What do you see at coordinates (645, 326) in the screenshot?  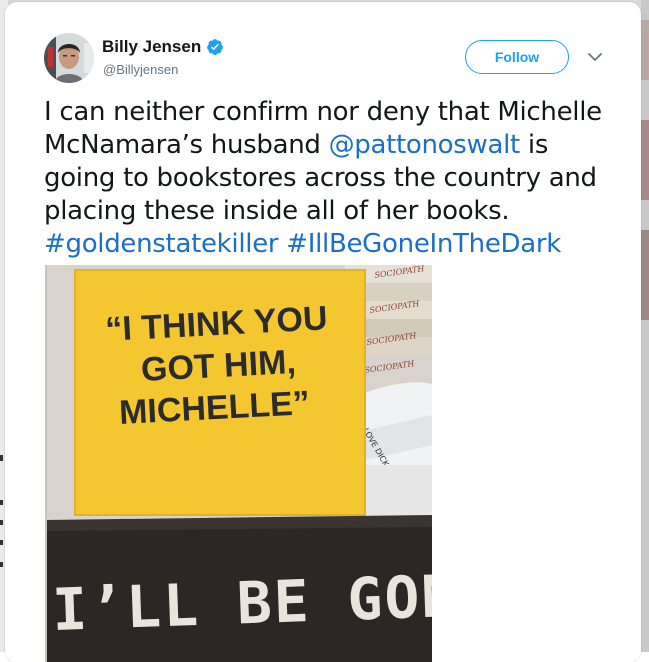 I see `background-right-edge` at bounding box center [645, 326].